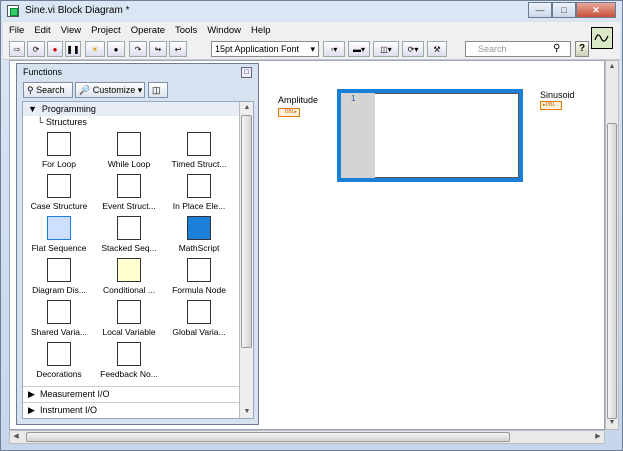 The width and height of the screenshot is (623, 451). What do you see at coordinates (178, 49) in the screenshot?
I see `step-out-icon: ↩` at bounding box center [178, 49].